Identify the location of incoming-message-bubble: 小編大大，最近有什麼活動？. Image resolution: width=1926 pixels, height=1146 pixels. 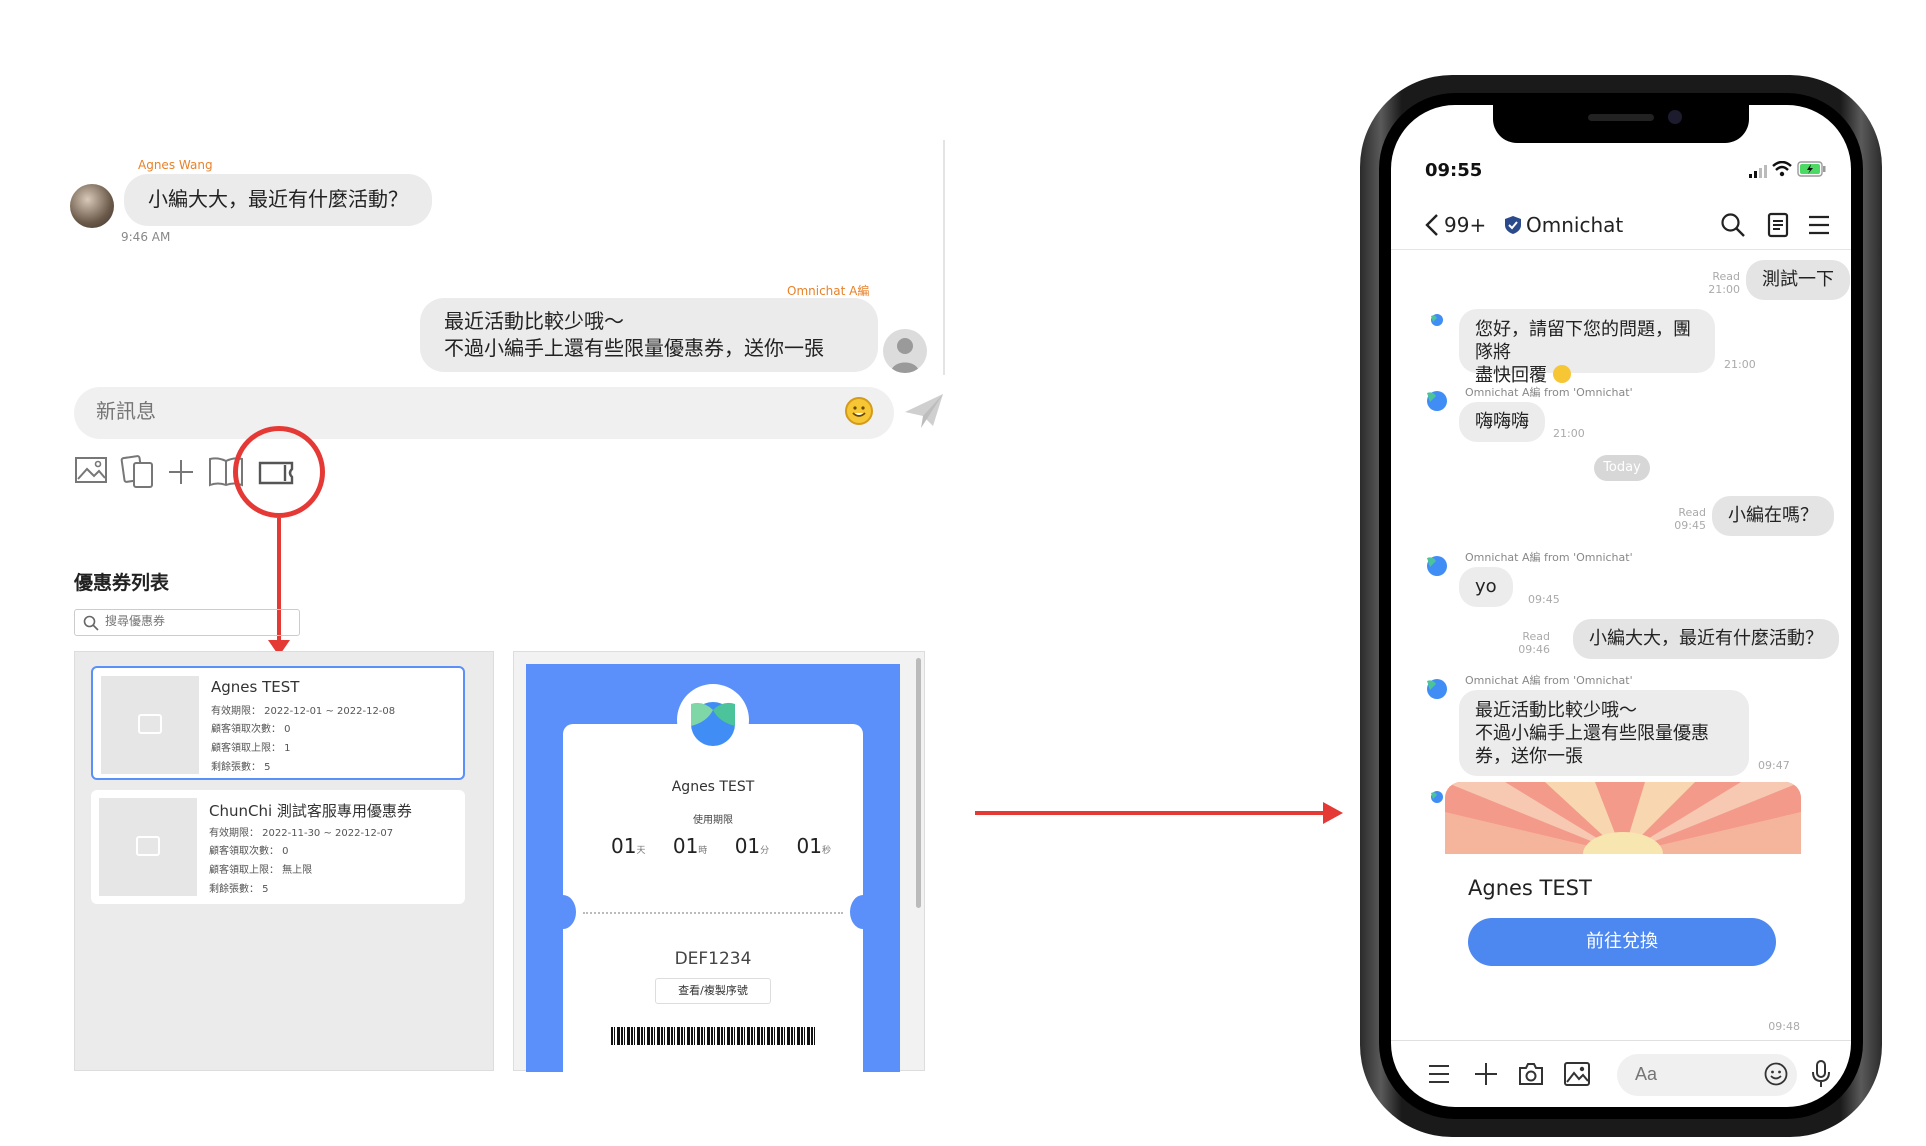
(278, 200).